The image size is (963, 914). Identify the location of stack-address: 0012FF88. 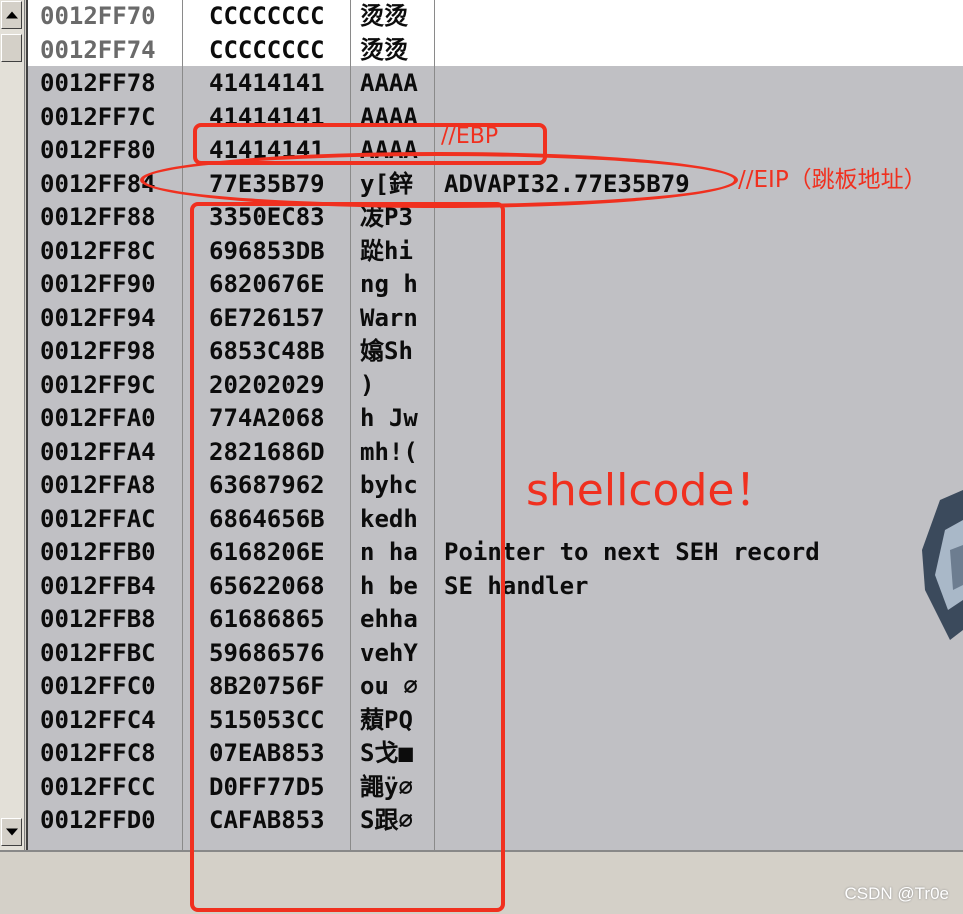
(98, 217).